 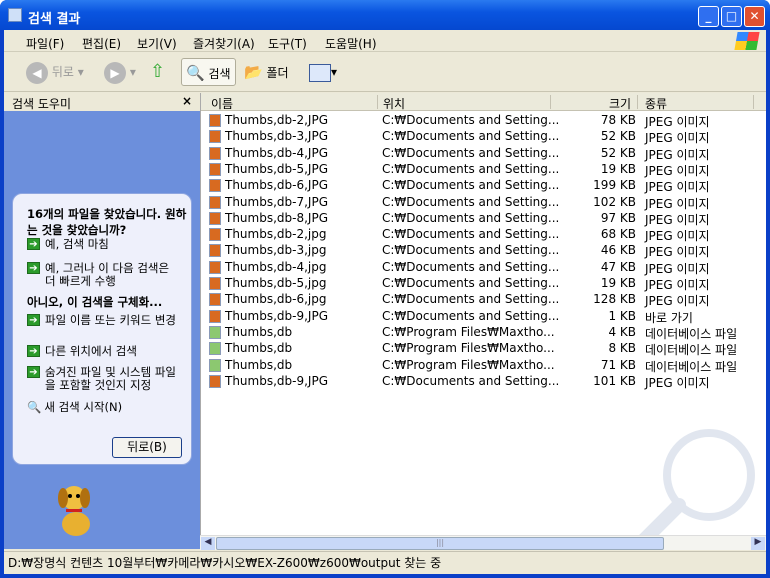 What do you see at coordinates (120, 72) in the screenshot?
I see `forward-button: ▶ ▾` at bounding box center [120, 72].